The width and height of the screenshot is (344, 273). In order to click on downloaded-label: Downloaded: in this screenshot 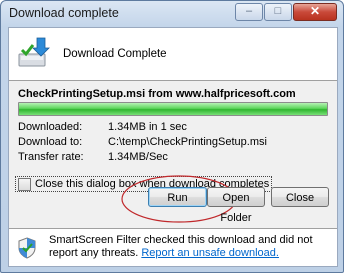, I will do `click(50, 127)`.